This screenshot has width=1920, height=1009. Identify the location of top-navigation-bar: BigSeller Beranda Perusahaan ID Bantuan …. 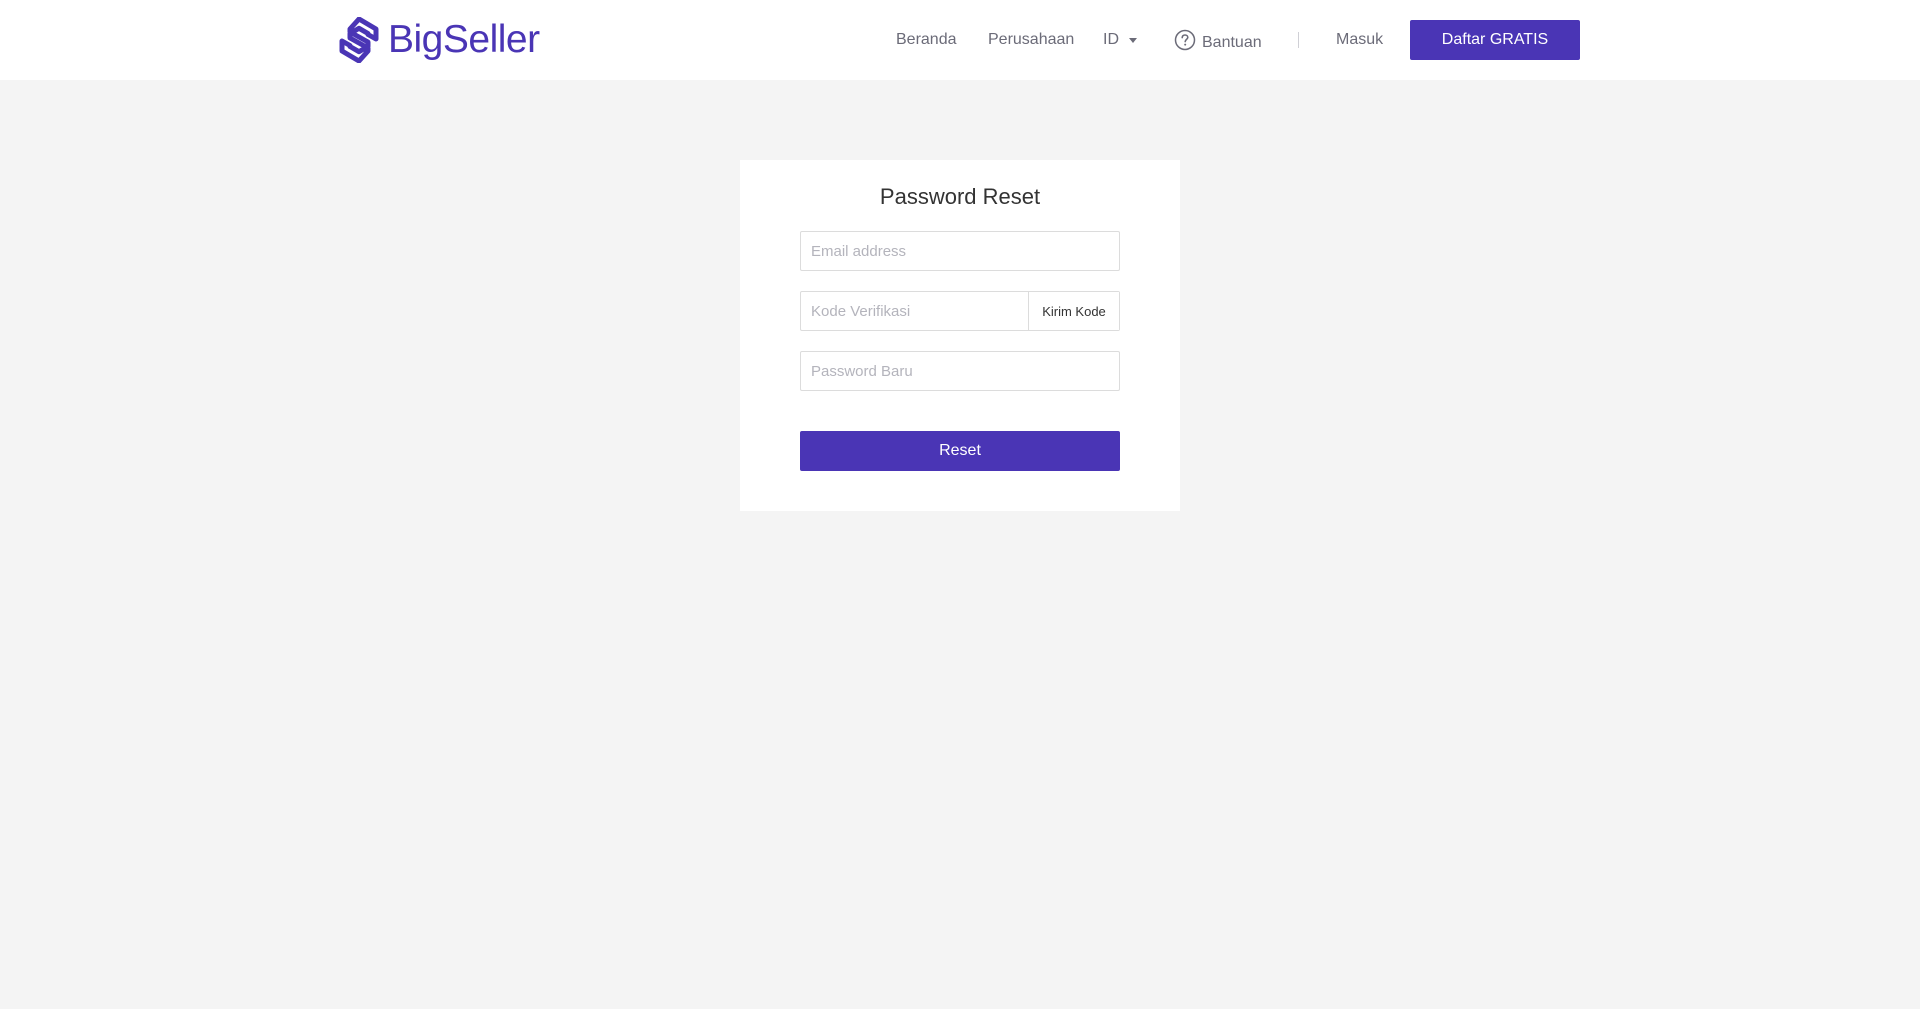
(960, 40).